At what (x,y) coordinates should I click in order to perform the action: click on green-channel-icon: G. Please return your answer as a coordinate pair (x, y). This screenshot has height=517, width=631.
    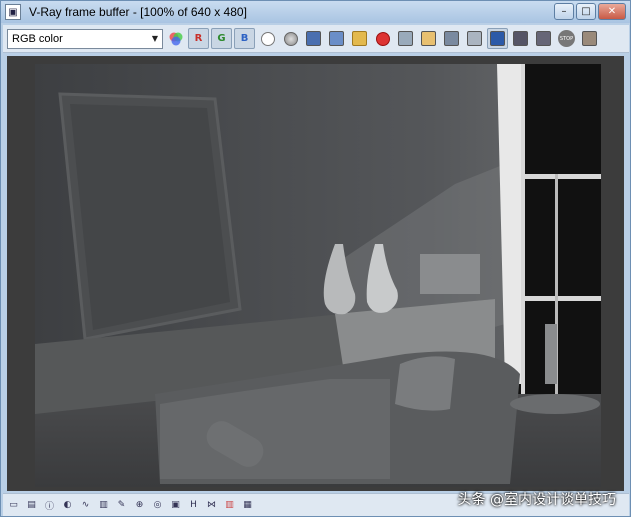
    Looking at the image, I should click on (221, 38).